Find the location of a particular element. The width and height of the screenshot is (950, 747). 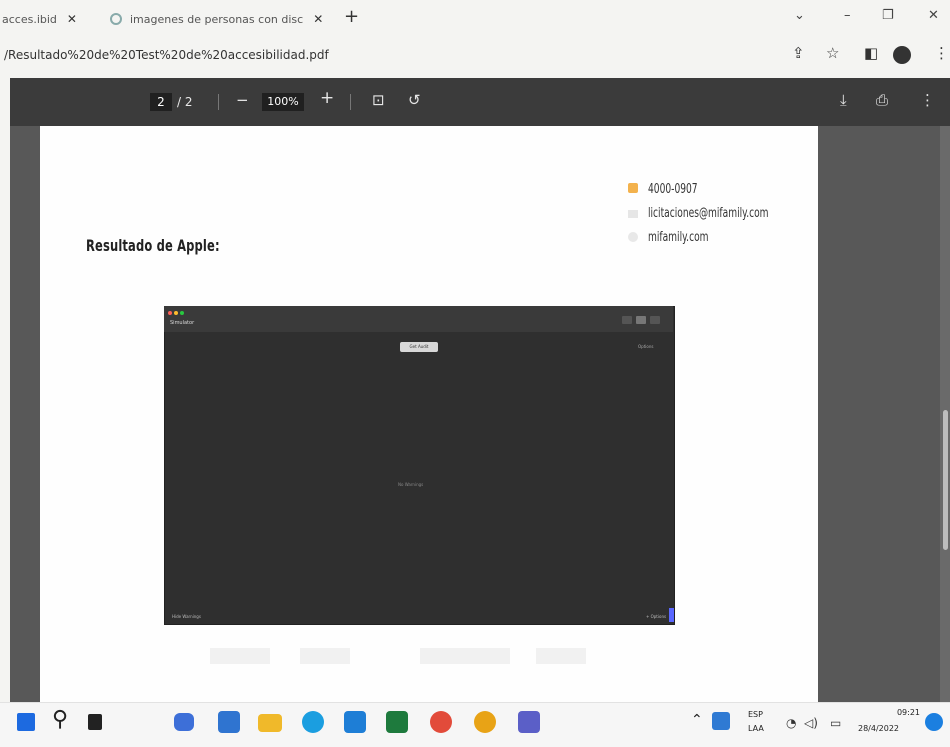

chat-icon is located at coordinates (184, 722).